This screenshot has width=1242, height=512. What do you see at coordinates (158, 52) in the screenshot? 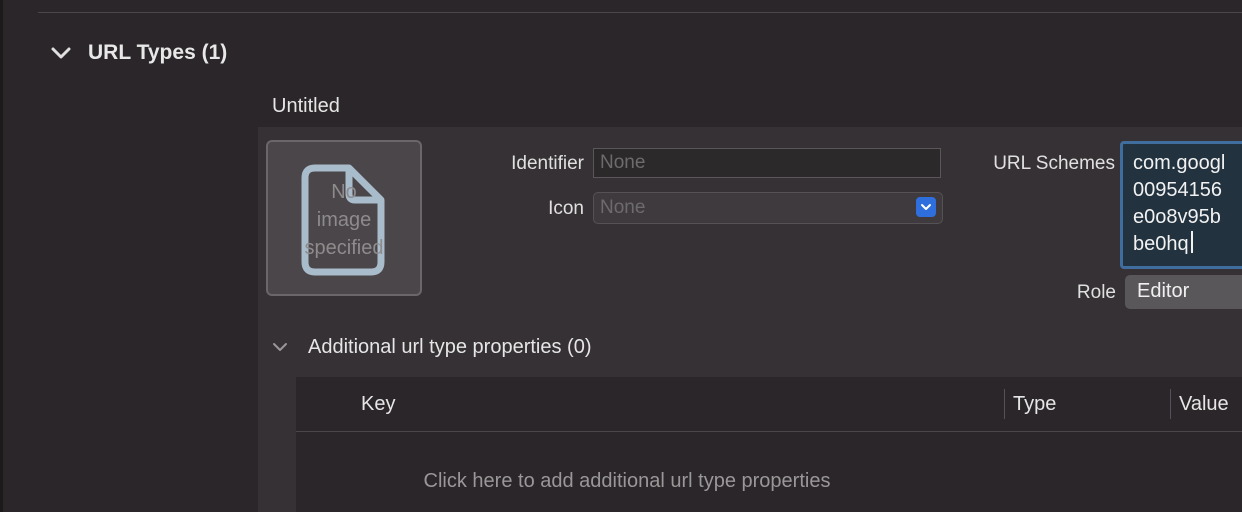
I see `section-title: URL Types (1)` at bounding box center [158, 52].